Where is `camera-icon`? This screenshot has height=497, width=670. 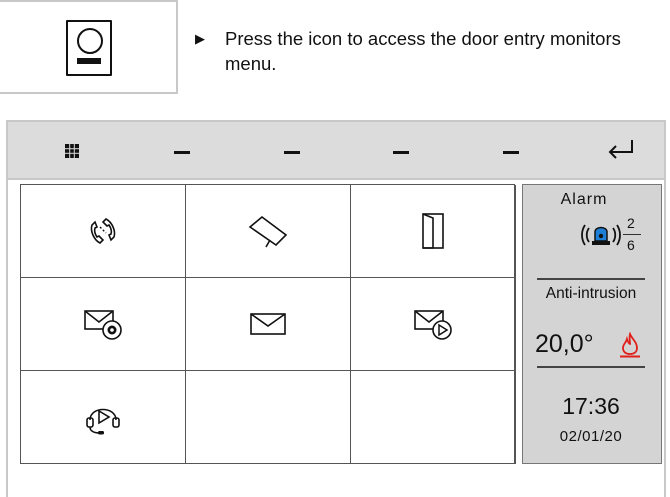 camera-icon is located at coordinates (268, 231).